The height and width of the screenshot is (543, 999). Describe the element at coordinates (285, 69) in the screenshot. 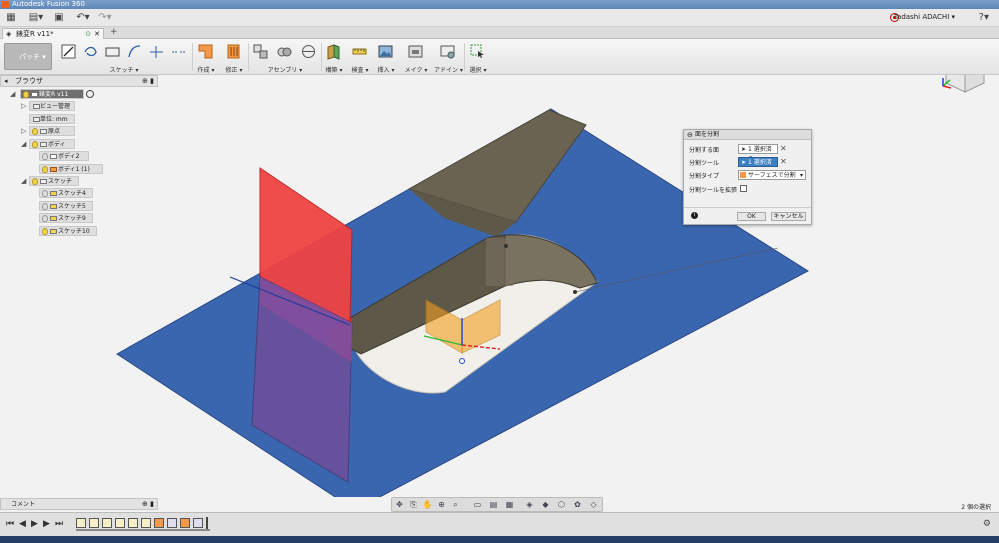

I see `assemble-menu-label: アセンブリ ▾` at that location.